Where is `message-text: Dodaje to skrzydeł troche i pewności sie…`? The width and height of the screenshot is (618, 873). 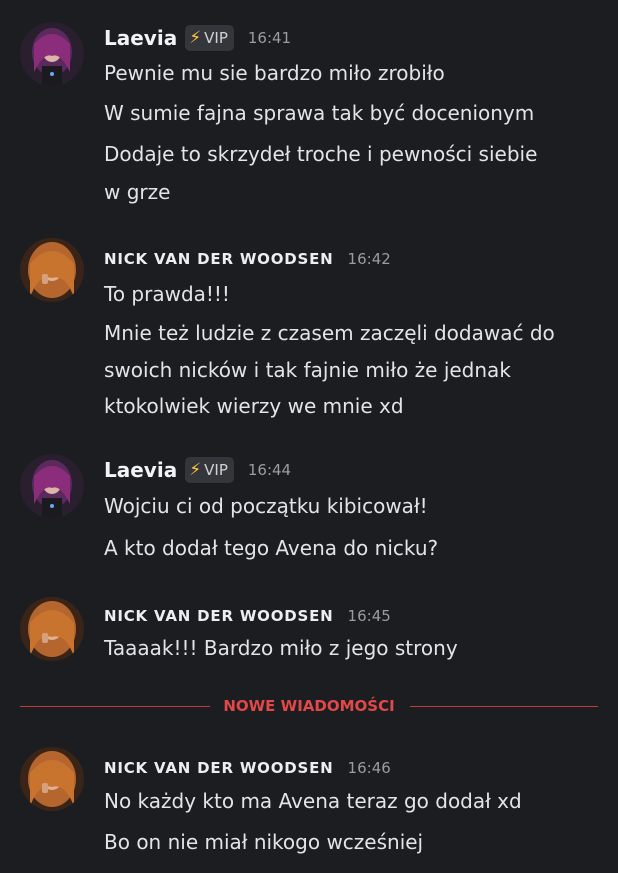
message-text: Dodaje to skrzydeł troche i pewności sie… is located at coordinates (321, 154).